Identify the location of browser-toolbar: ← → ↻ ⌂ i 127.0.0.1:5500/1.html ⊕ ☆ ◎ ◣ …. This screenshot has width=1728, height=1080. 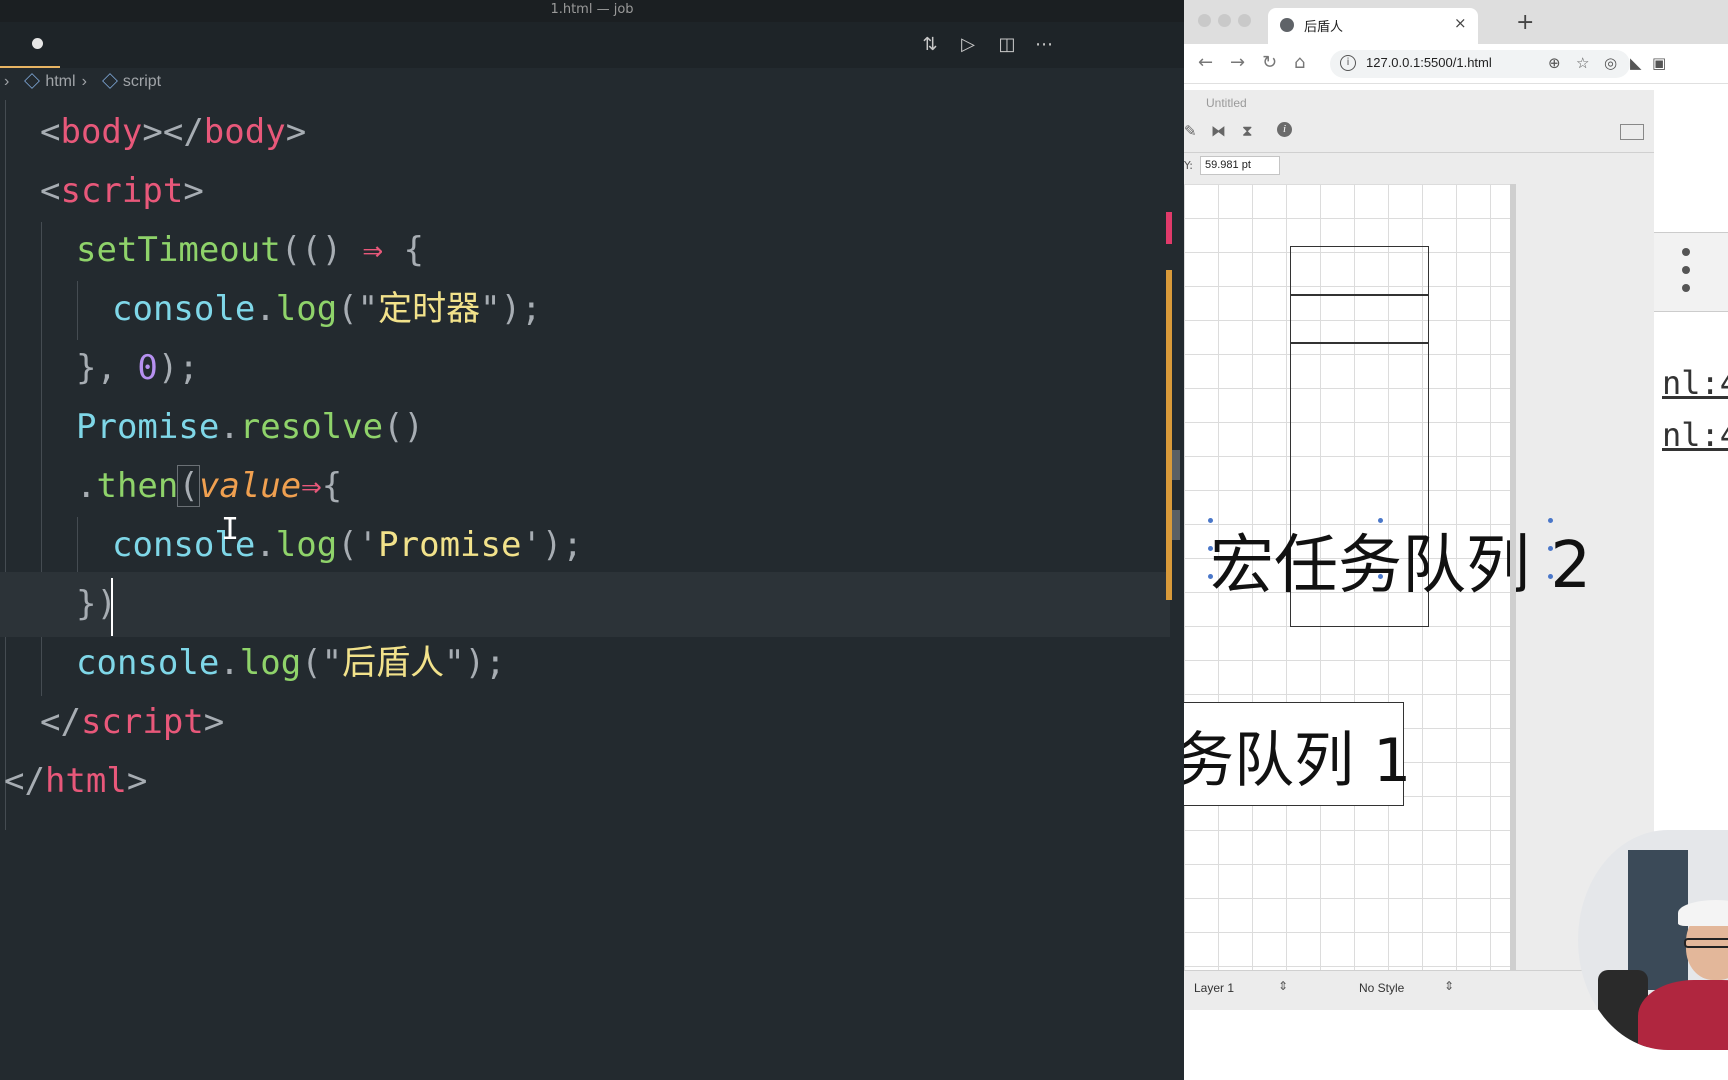
(1456, 64).